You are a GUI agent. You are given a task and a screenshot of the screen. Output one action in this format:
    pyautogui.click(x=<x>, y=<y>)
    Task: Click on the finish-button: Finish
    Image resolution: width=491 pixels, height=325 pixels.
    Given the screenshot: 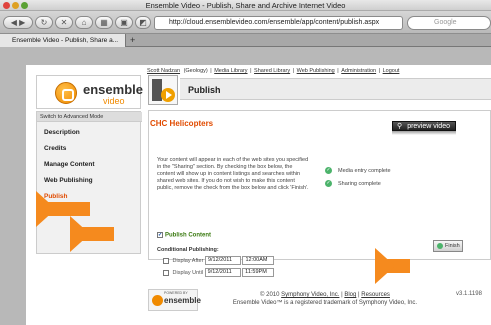 What is the action you would take?
    pyautogui.click(x=448, y=246)
    